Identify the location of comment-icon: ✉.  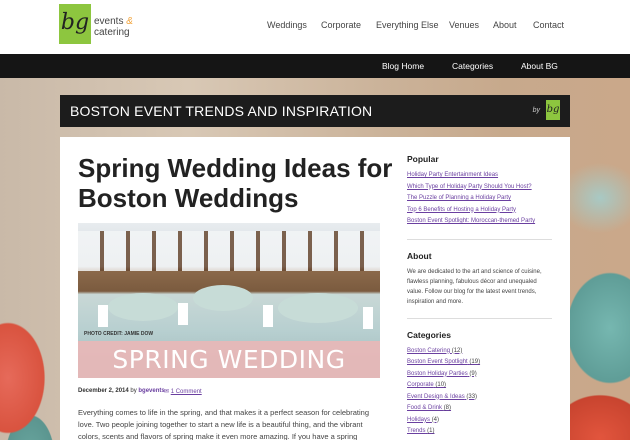
(167, 392).